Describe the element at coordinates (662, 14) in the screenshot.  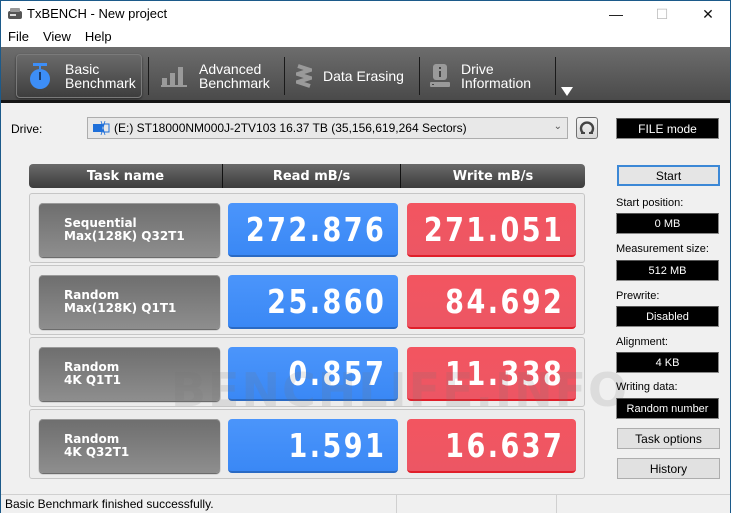
I see `maximize-button: ☐` at that location.